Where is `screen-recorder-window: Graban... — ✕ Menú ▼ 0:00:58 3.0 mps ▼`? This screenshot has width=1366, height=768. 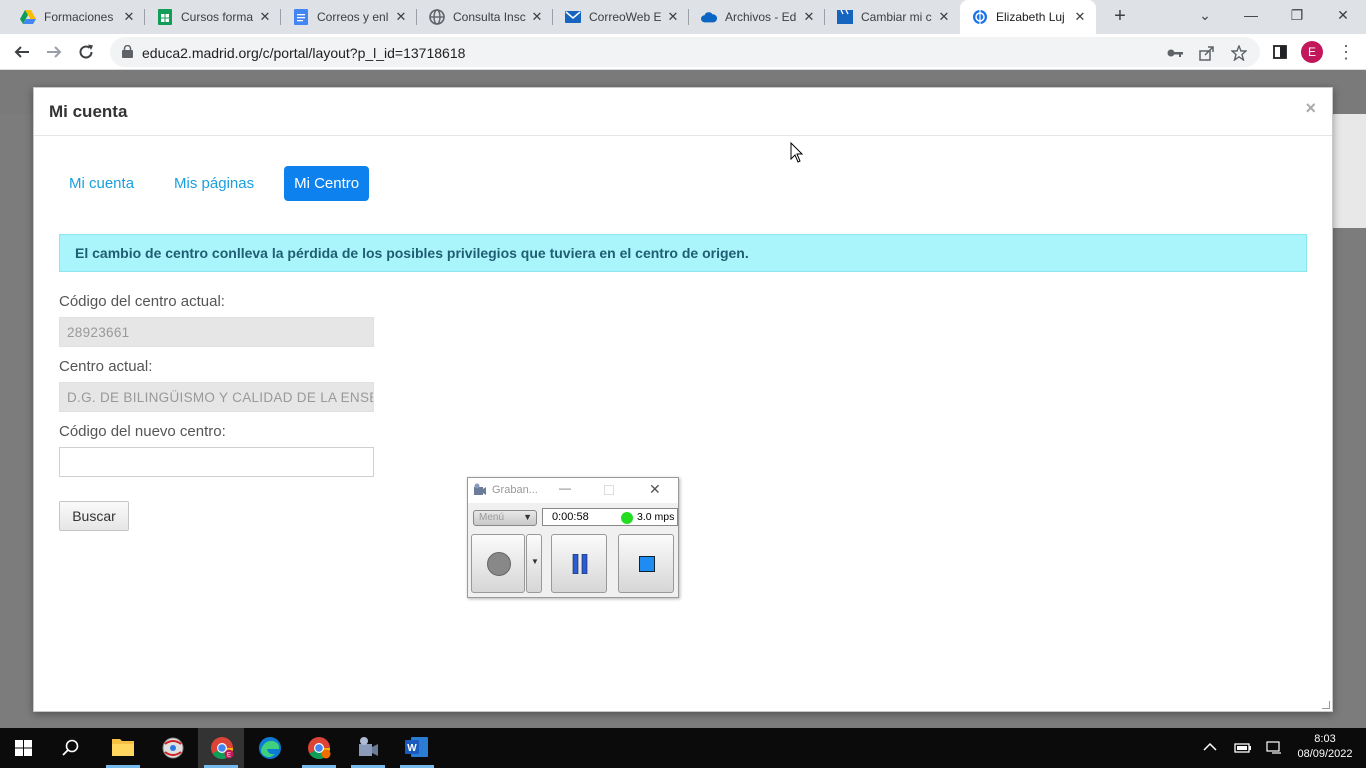
screen-recorder-window: Graban... — ✕ Menú ▼ 0:00:58 3.0 mps ▼ is located at coordinates (573, 537).